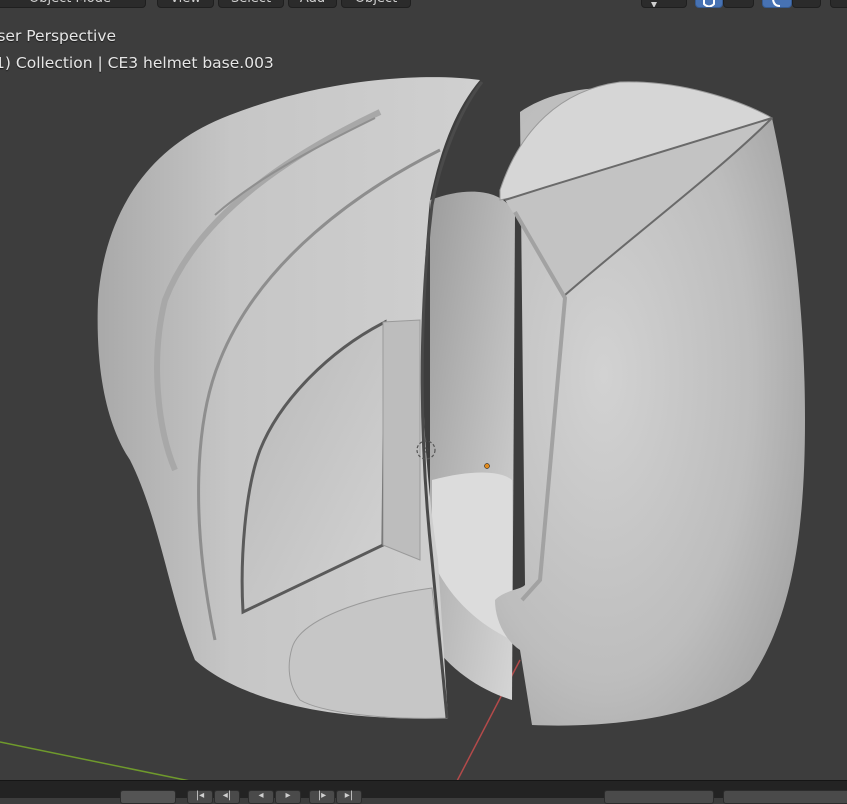 The image size is (847, 804). Describe the element at coordinates (487, 466) in the screenshot. I see `object-origin-point` at that location.